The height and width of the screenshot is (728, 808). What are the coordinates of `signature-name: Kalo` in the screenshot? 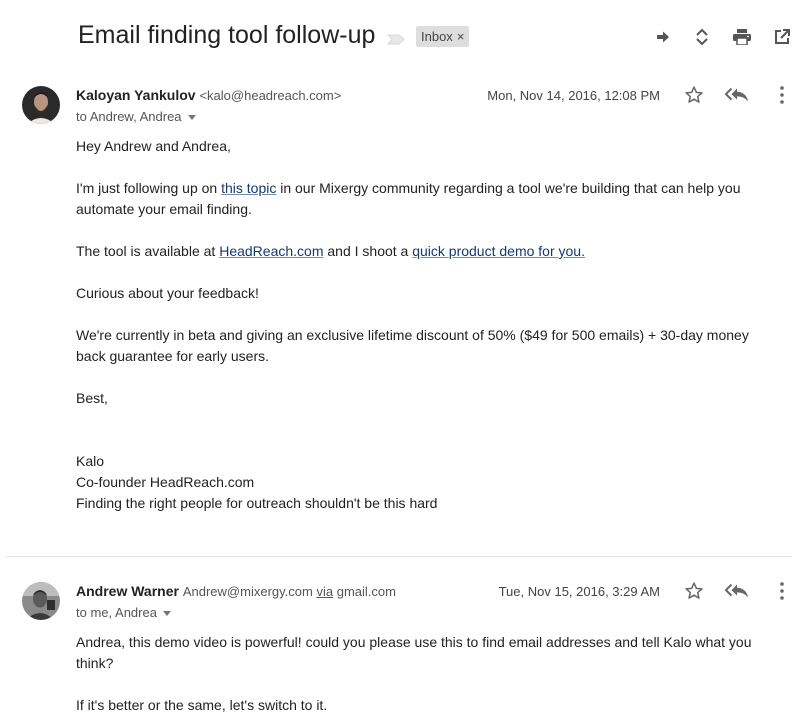 It's located at (90, 461).